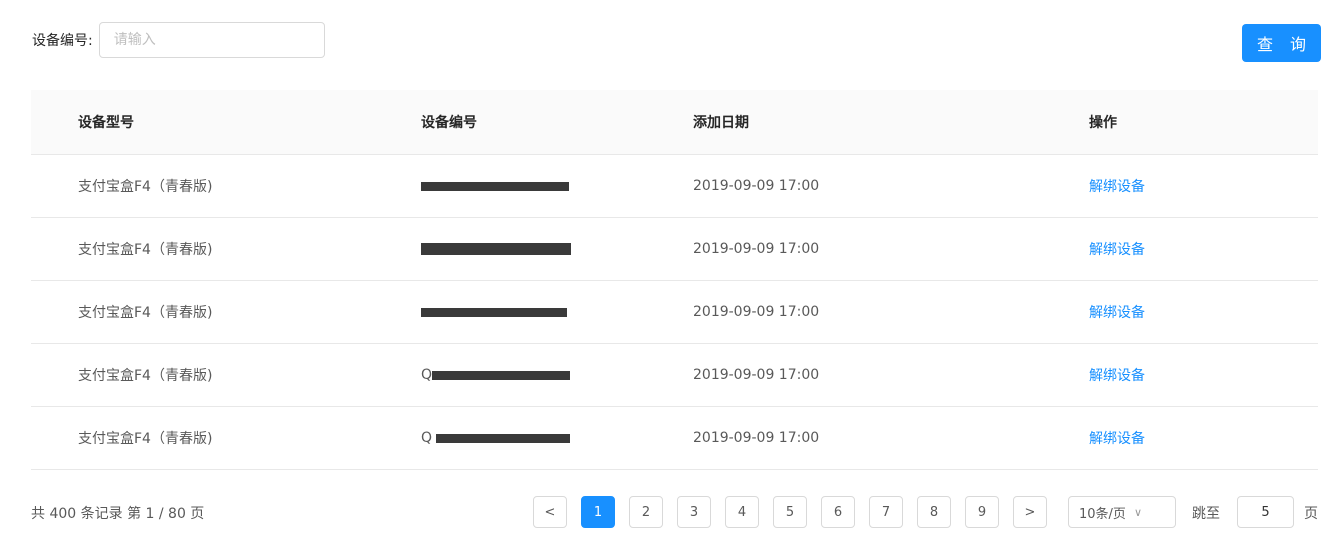  What do you see at coordinates (1265, 512) in the screenshot?
I see `jump-page-input` at bounding box center [1265, 512].